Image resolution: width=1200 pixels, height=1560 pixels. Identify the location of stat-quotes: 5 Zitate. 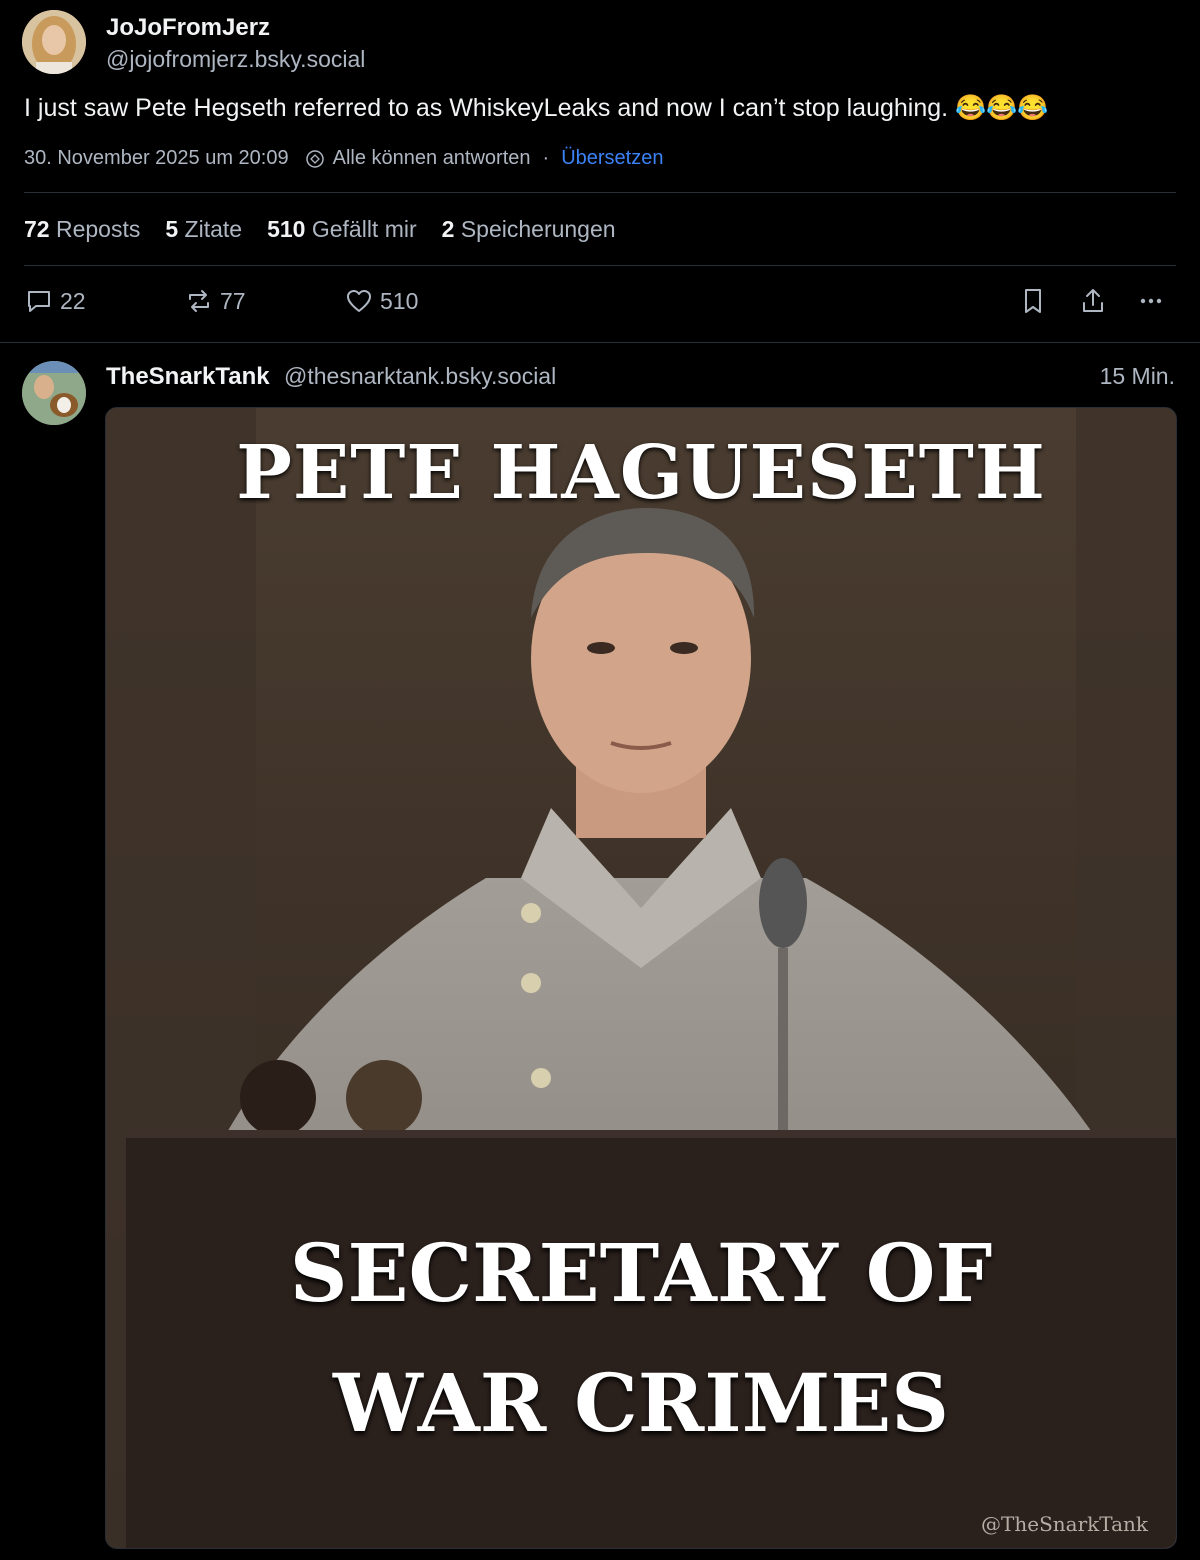
(203, 229).